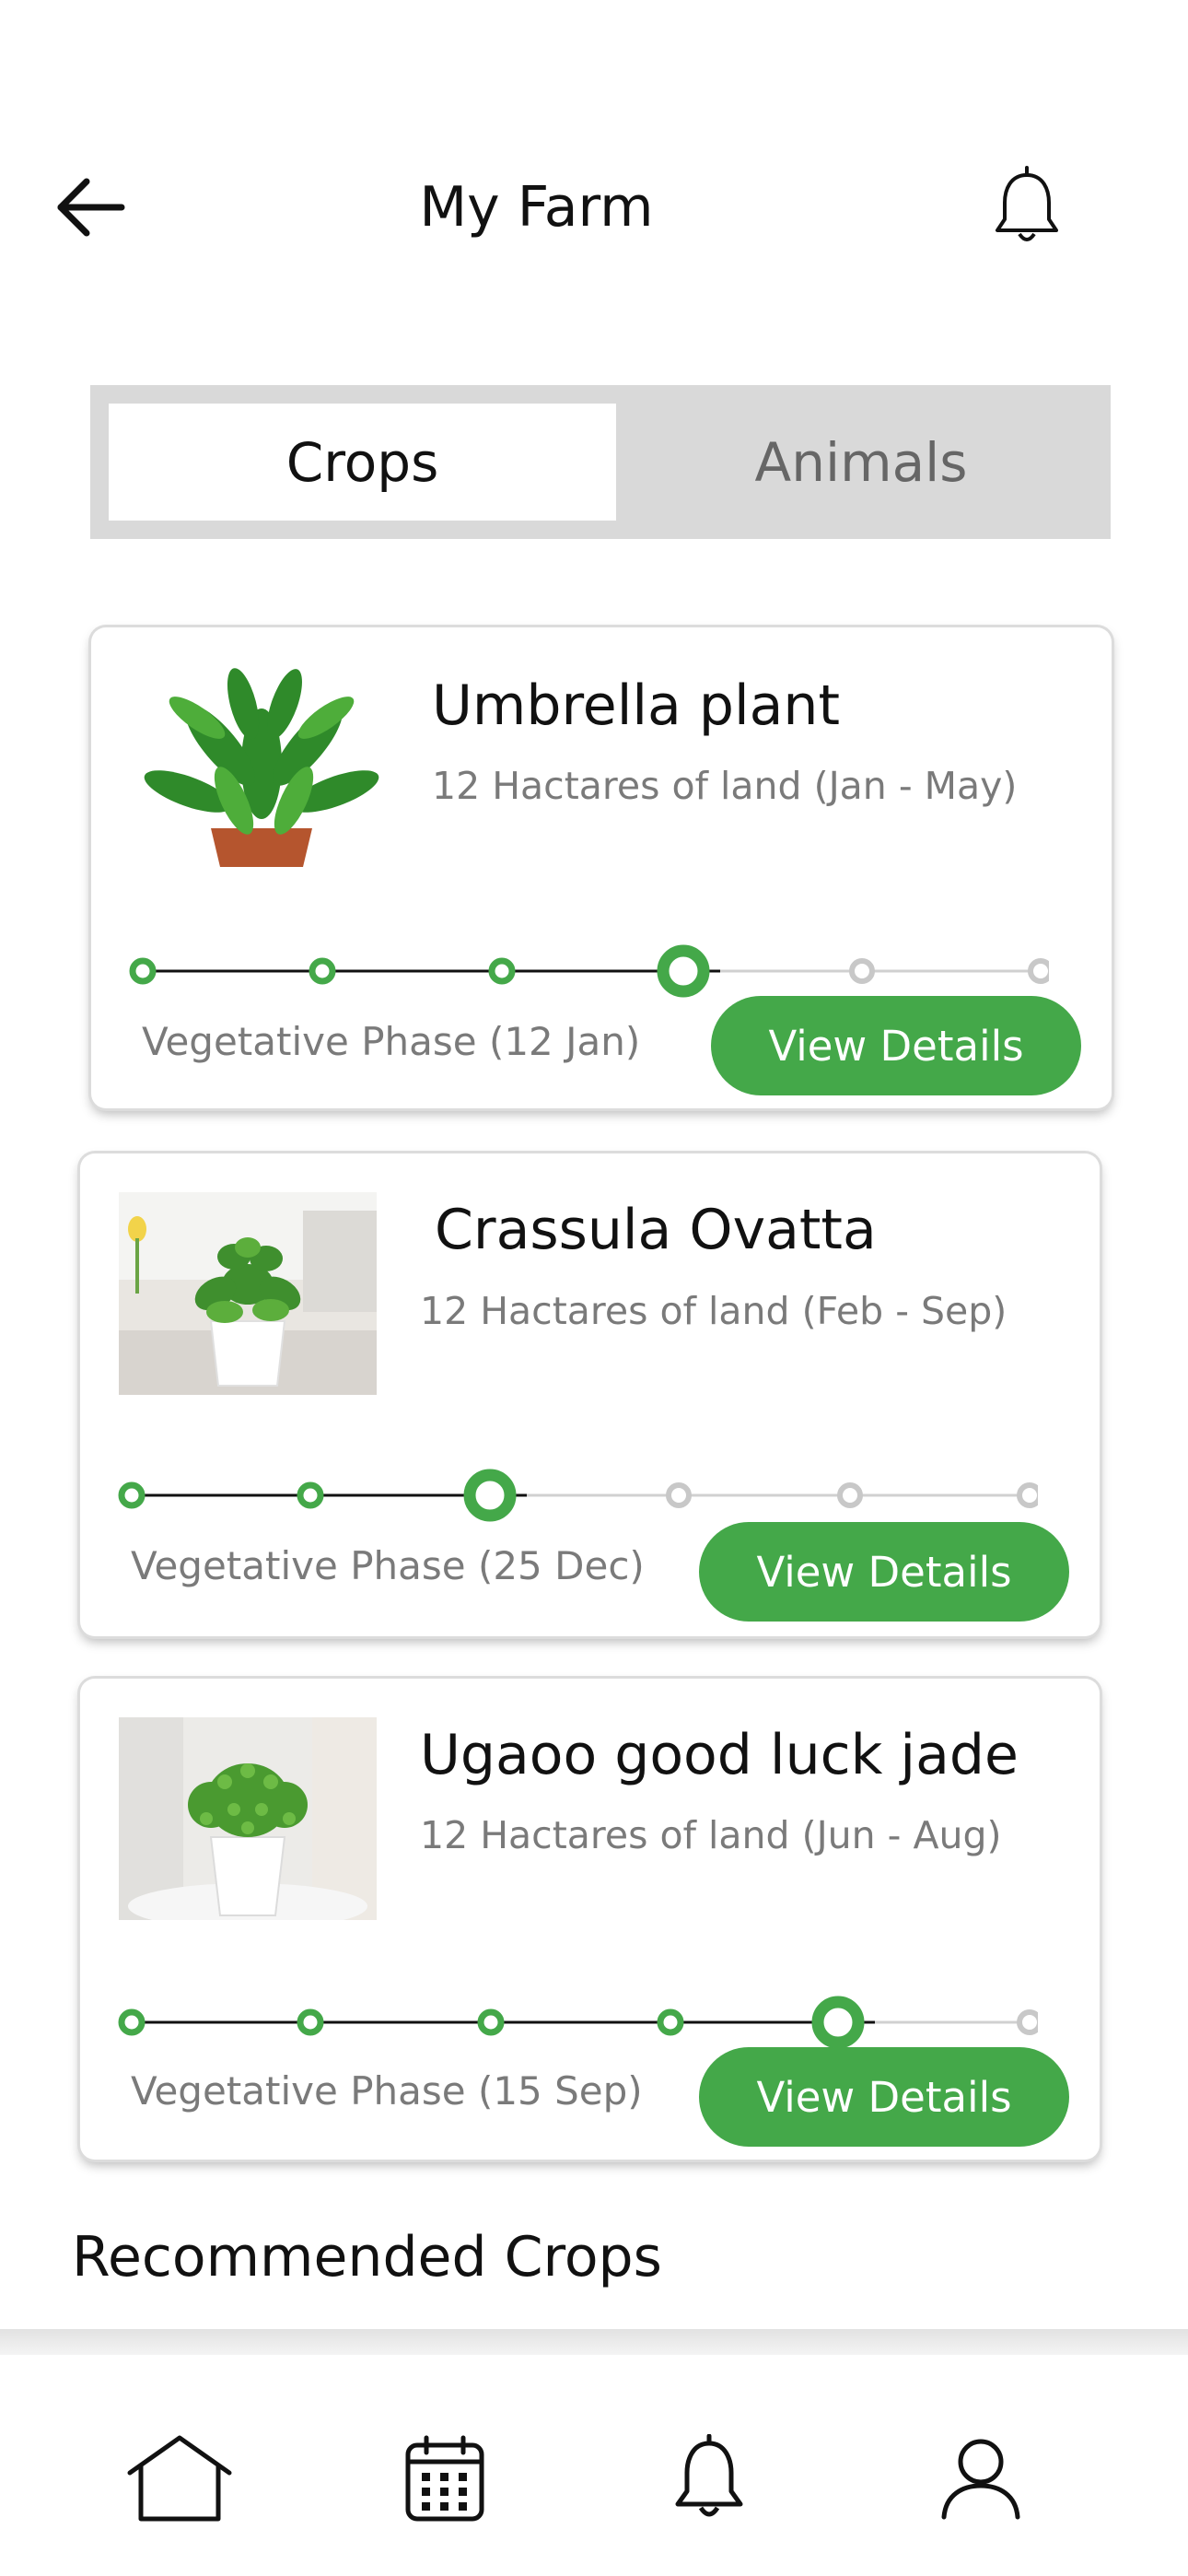 This screenshot has height=2576, width=1188. I want to click on notifications-button, so click(1027, 207).